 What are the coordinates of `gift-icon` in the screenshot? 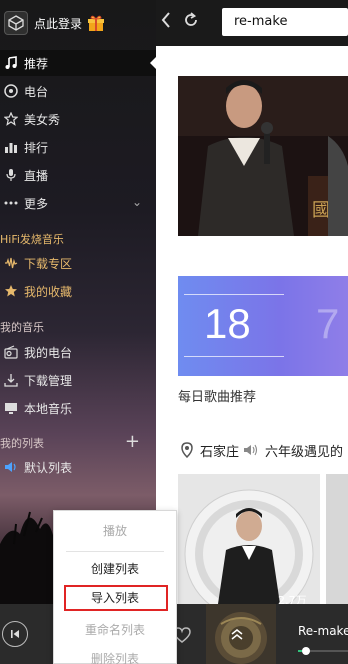 It's located at (96, 23).